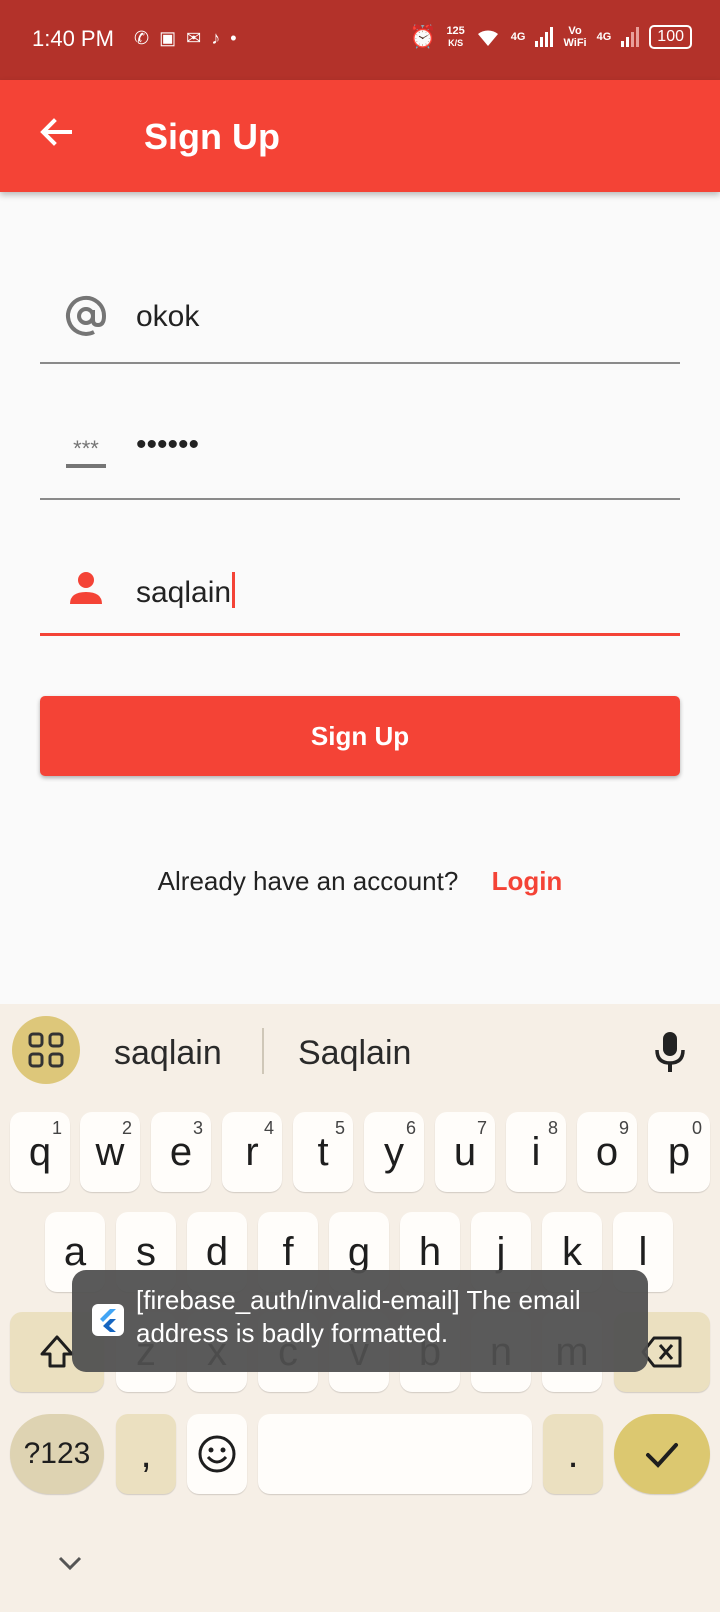 This screenshot has width=720, height=1612. What do you see at coordinates (575, 43) in the screenshot?
I see `volte-bottom: WiFi` at bounding box center [575, 43].